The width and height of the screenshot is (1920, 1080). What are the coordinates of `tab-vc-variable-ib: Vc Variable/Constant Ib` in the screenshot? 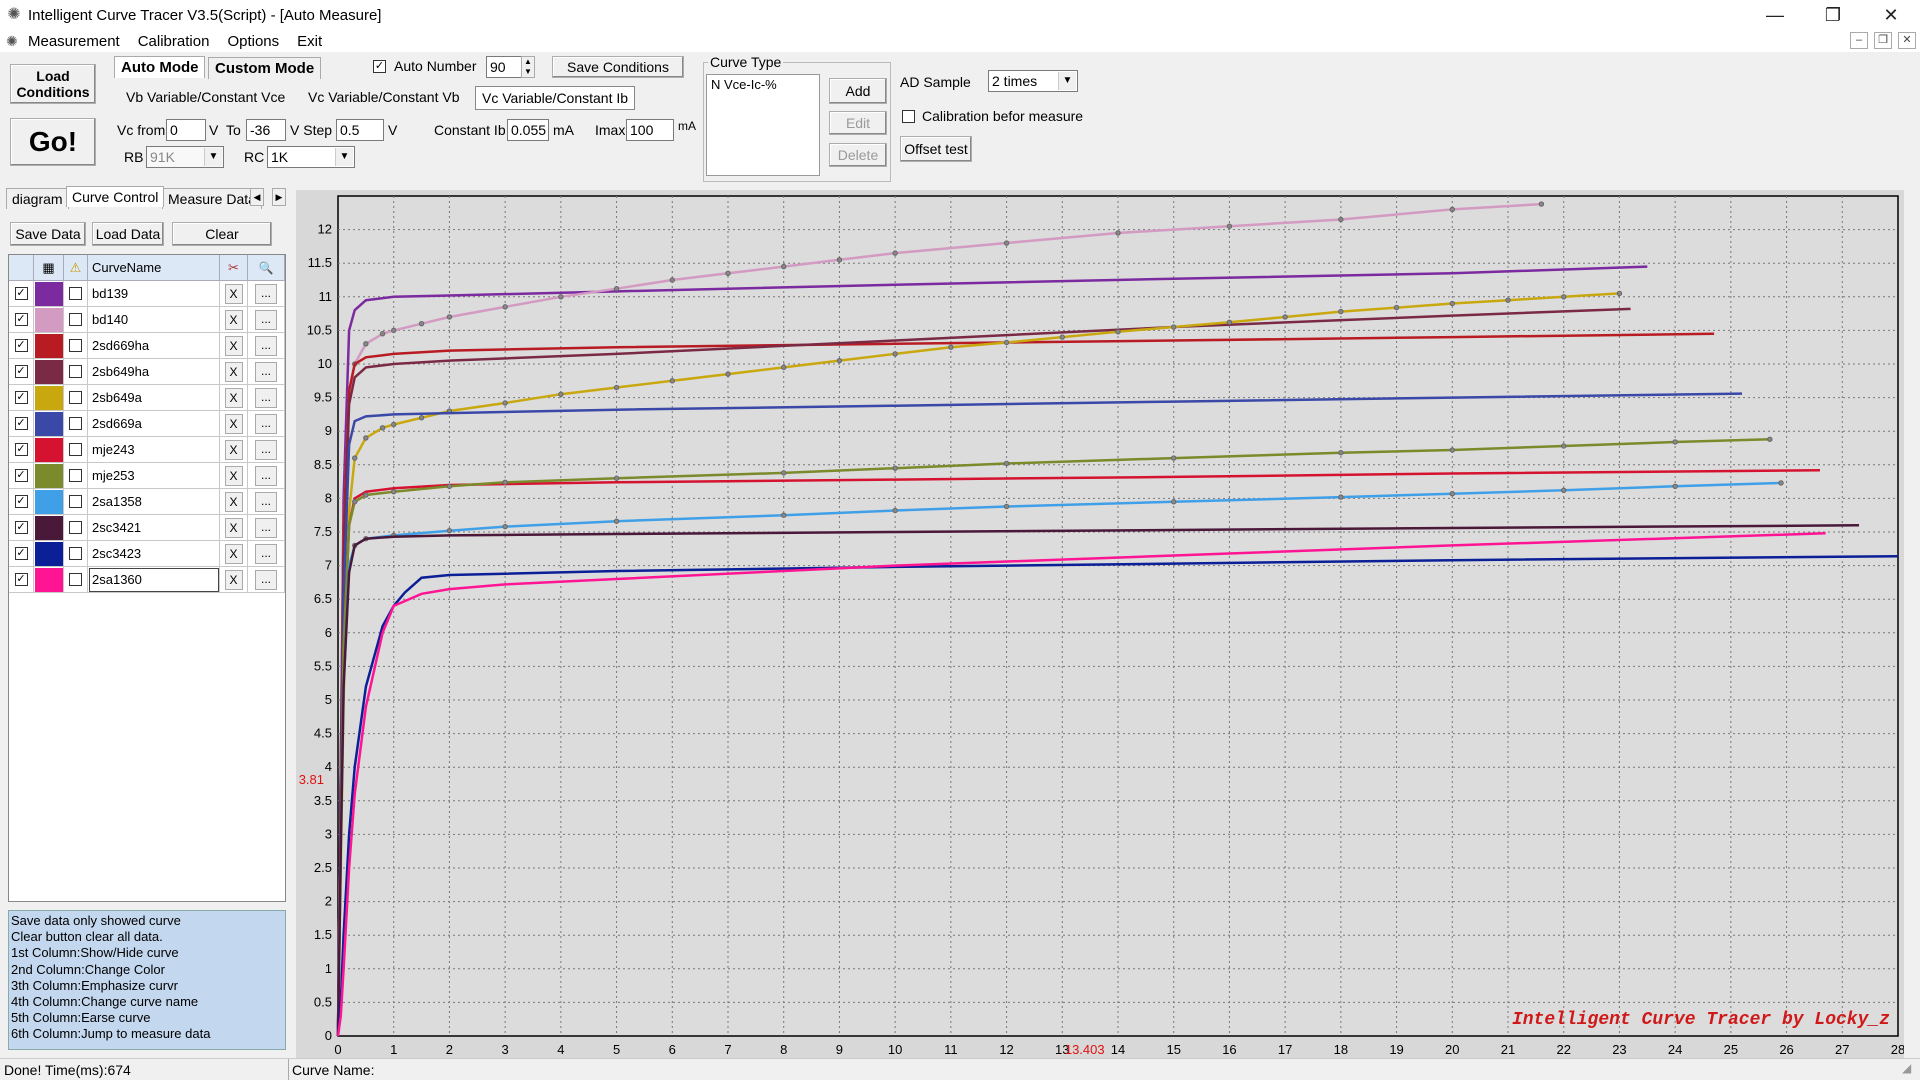 It's located at (555, 98).